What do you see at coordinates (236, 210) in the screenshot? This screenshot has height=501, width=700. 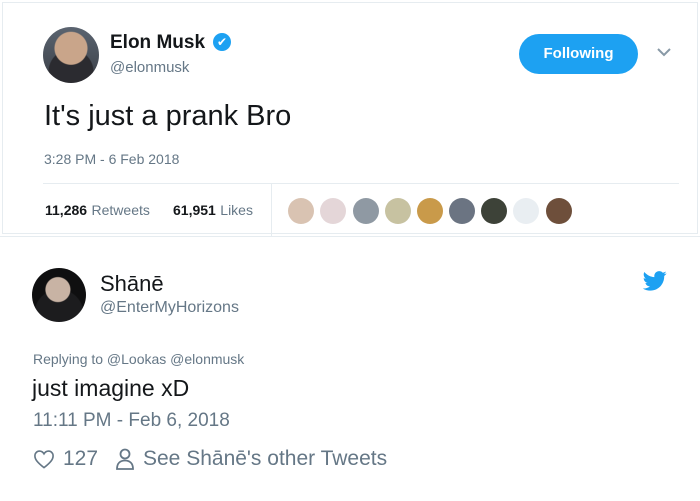 I see `likes-label: Likes` at bounding box center [236, 210].